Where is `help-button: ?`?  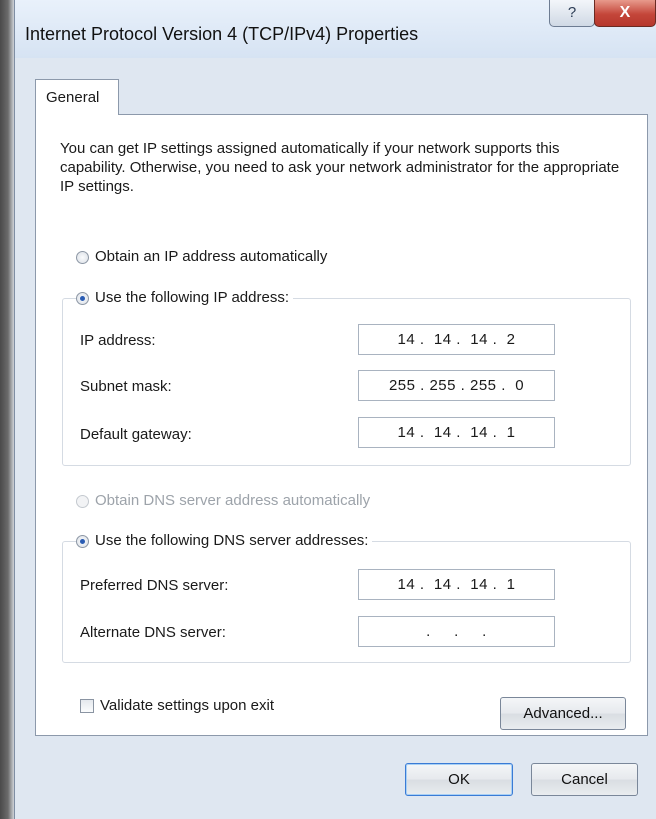
help-button: ? is located at coordinates (572, 13).